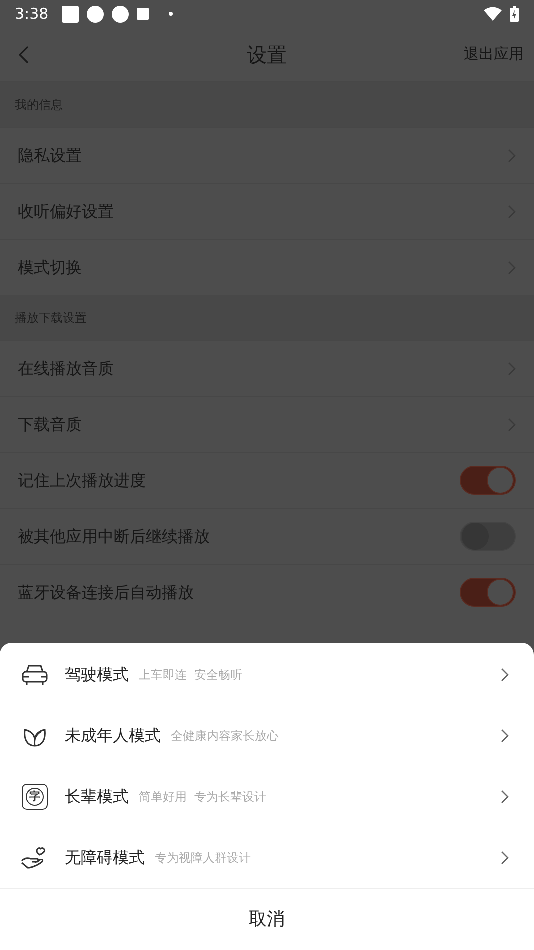 The image size is (534, 950). Describe the element at coordinates (50, 267) in the screenshot. I see `row-label: 模式切换` at that location.